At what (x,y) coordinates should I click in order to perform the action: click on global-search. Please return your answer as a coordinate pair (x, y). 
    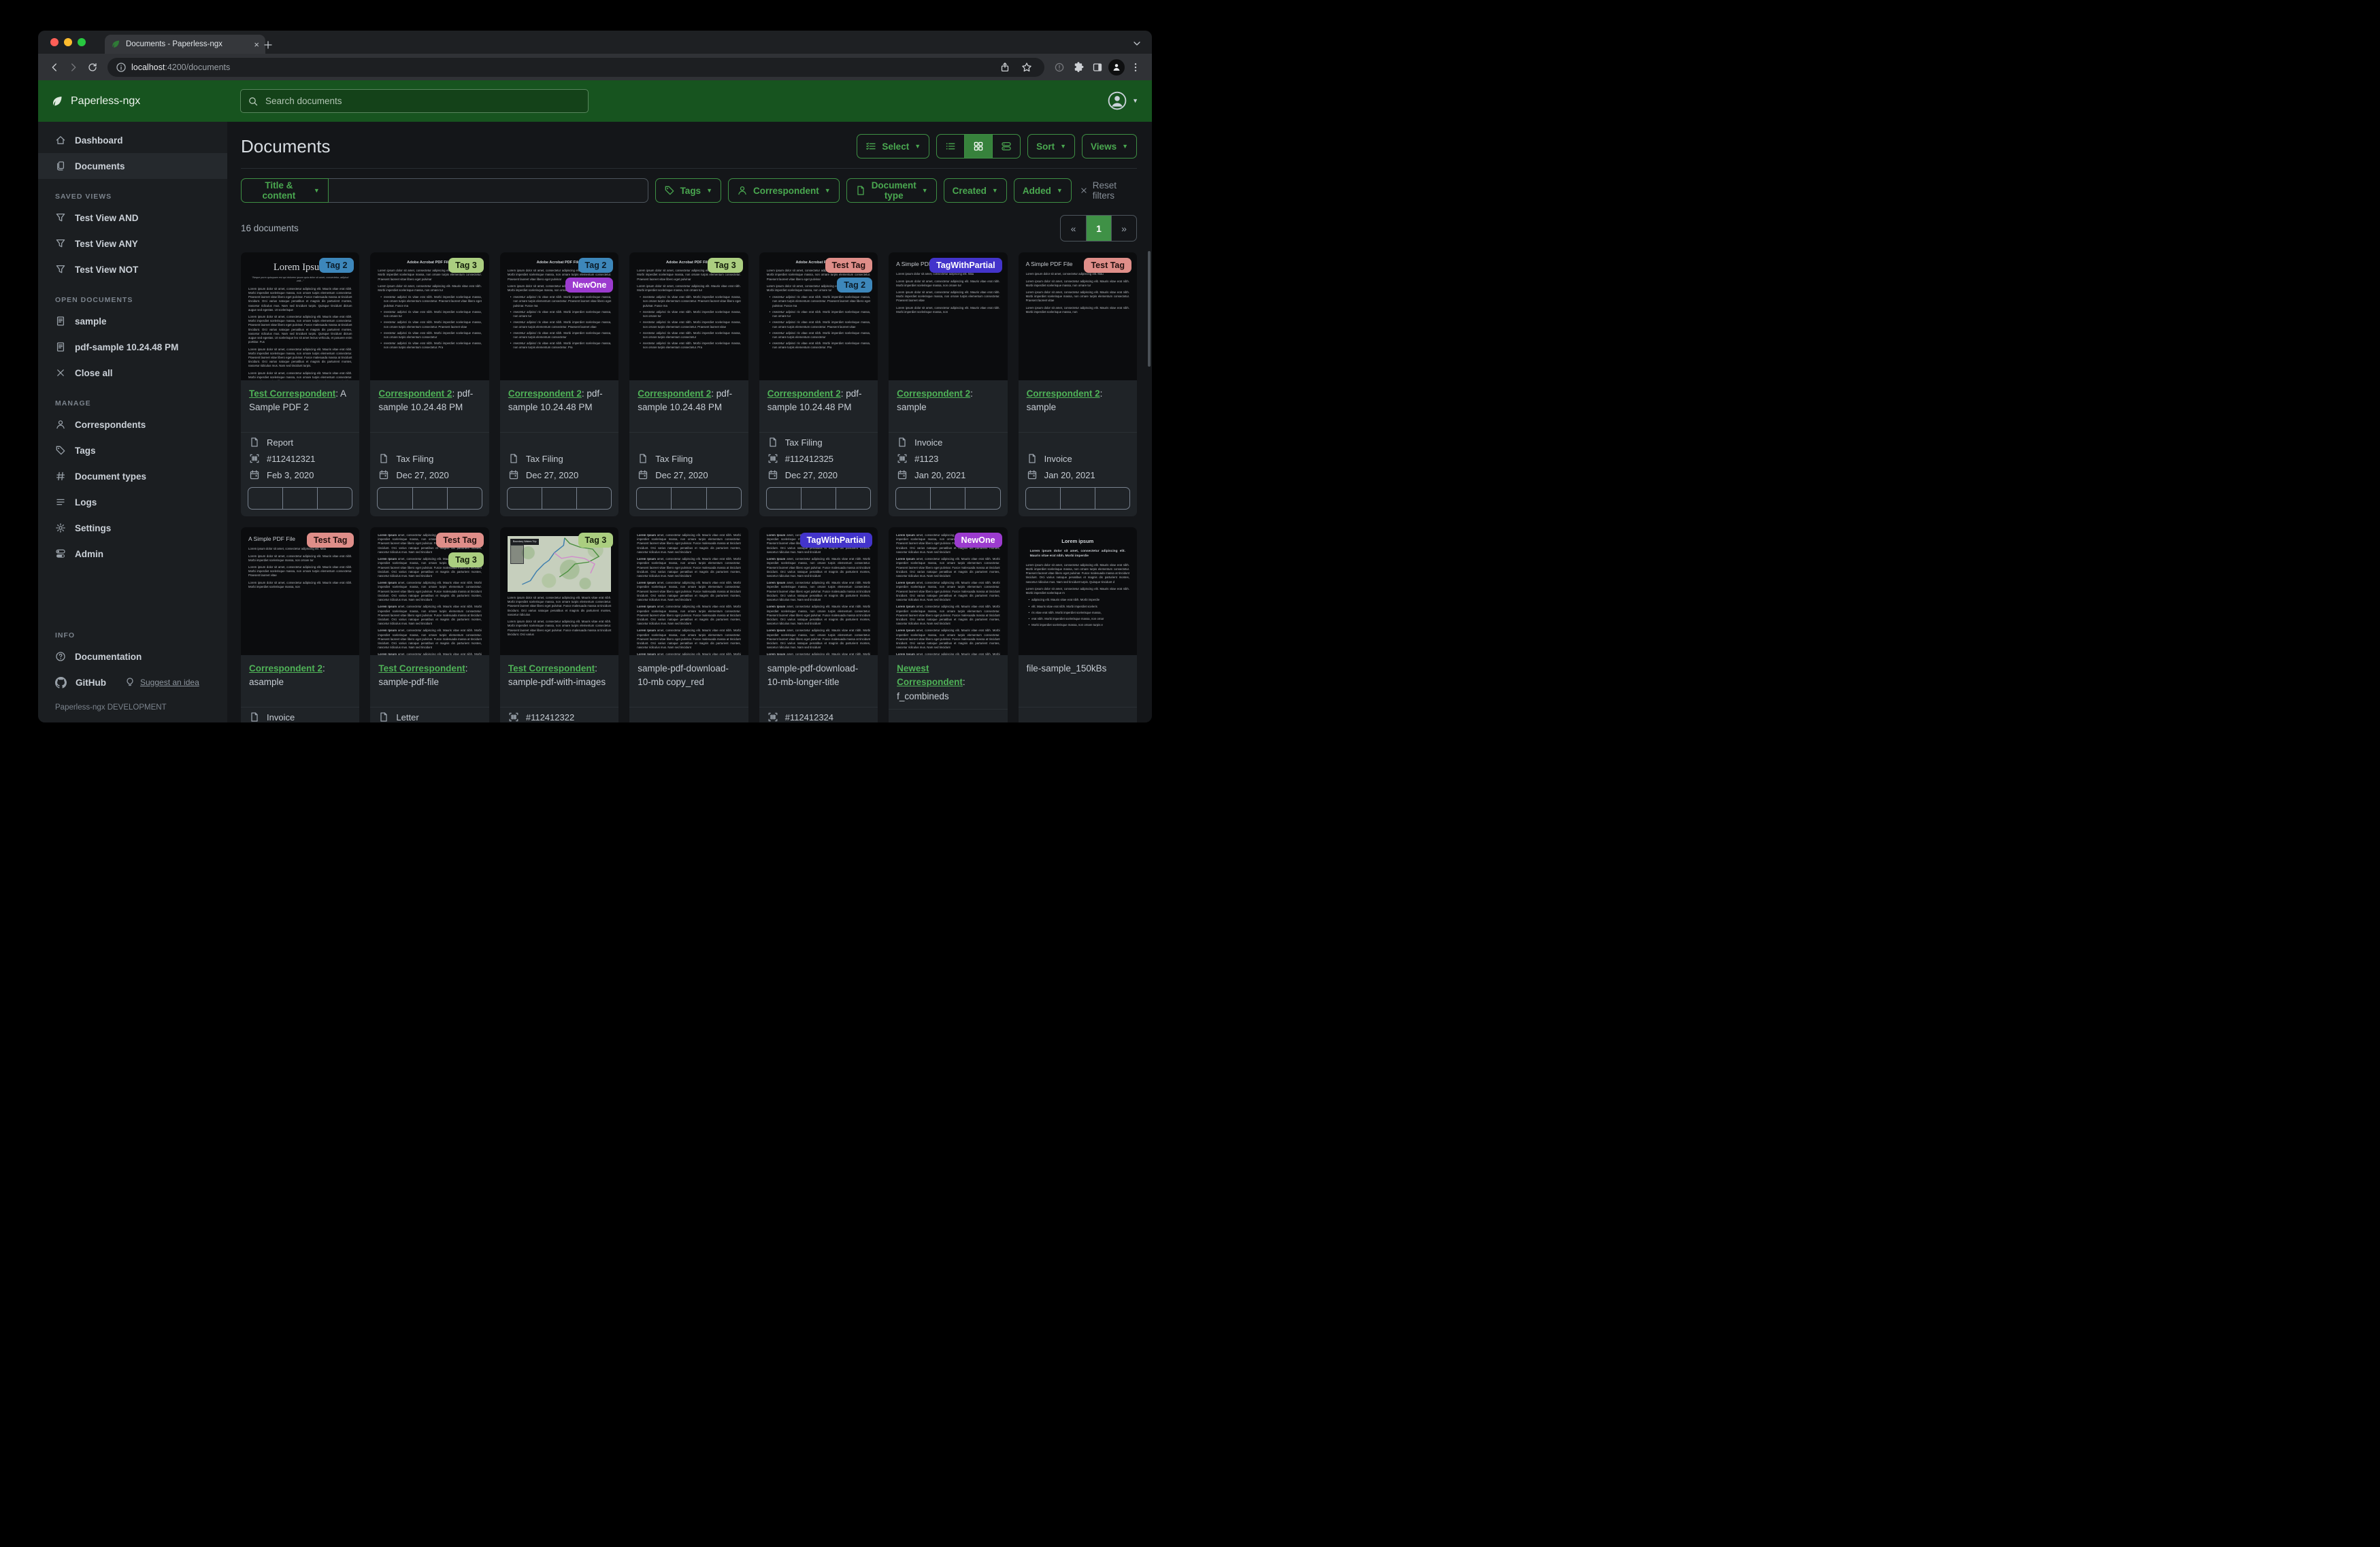
    Looking at the image, I should click on (414, 101).